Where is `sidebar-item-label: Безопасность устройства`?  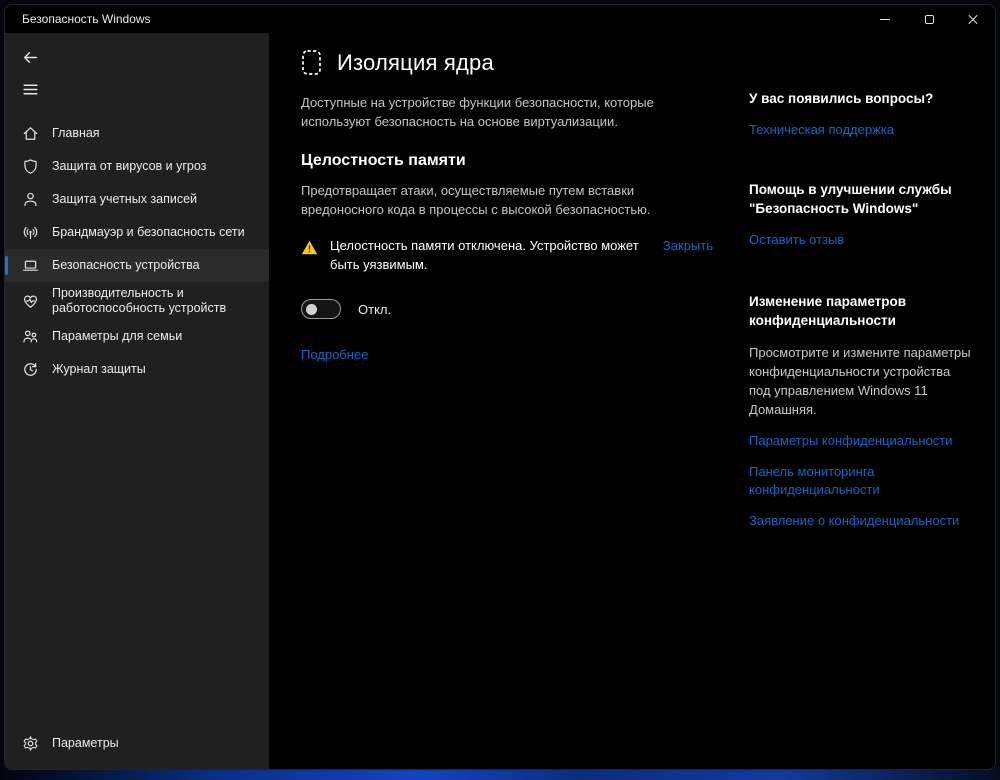
sidebar-item-label: Безопасность устройства is located at coordinates (126, 265).